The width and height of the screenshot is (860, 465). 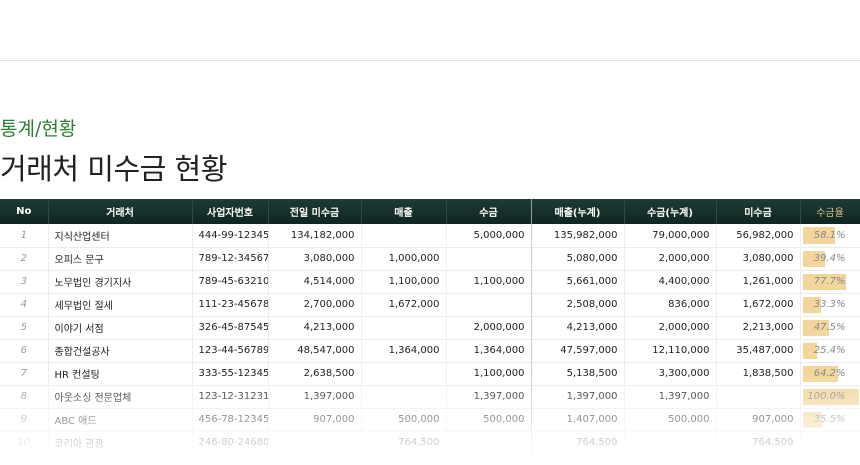 What do you see at coordinates (315, 327) in the screenshot?
I see `cell-prev-unpaid: 4,213,000` at bounding box center [315, 327].